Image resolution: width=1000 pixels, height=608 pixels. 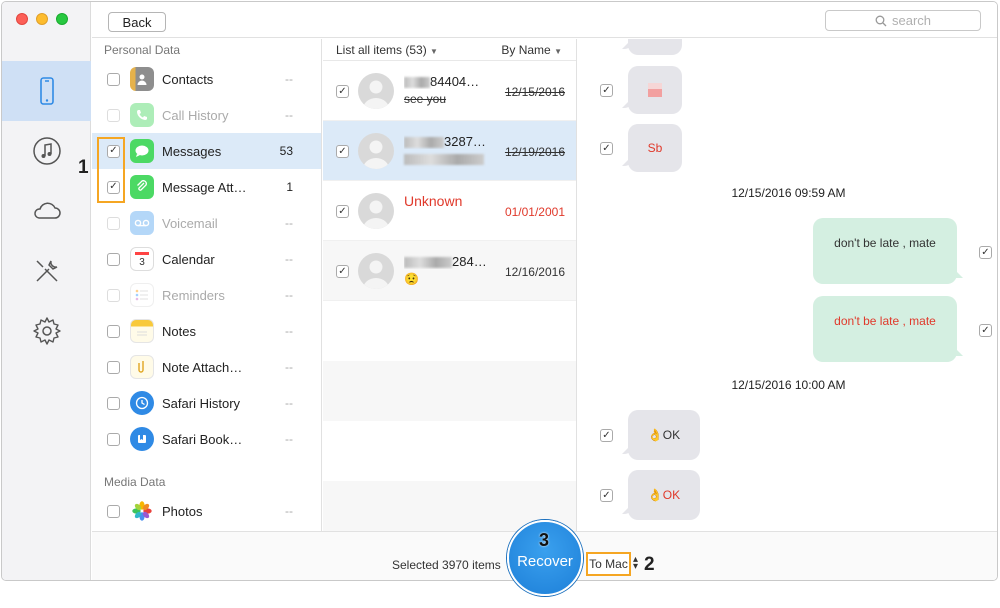 What do you see at coordinates (142, 439) in the screenshot?
I see `safari-bookmark-icon` at bounding box center [142, 439].